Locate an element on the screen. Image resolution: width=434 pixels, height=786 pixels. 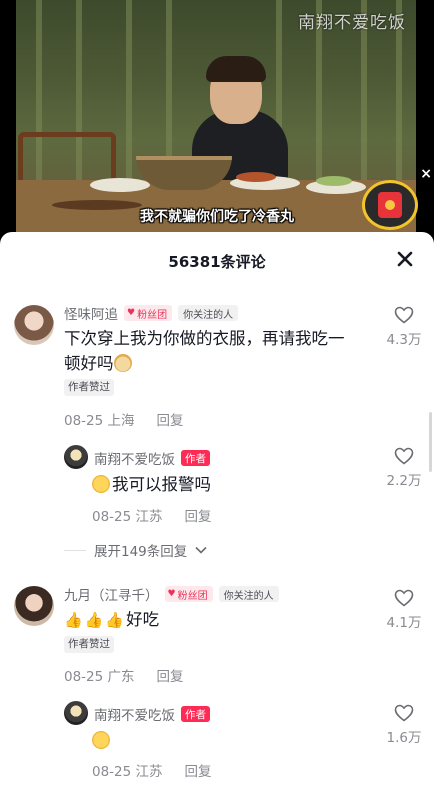
red-envelope-icon is located at coordinates (390, 205).